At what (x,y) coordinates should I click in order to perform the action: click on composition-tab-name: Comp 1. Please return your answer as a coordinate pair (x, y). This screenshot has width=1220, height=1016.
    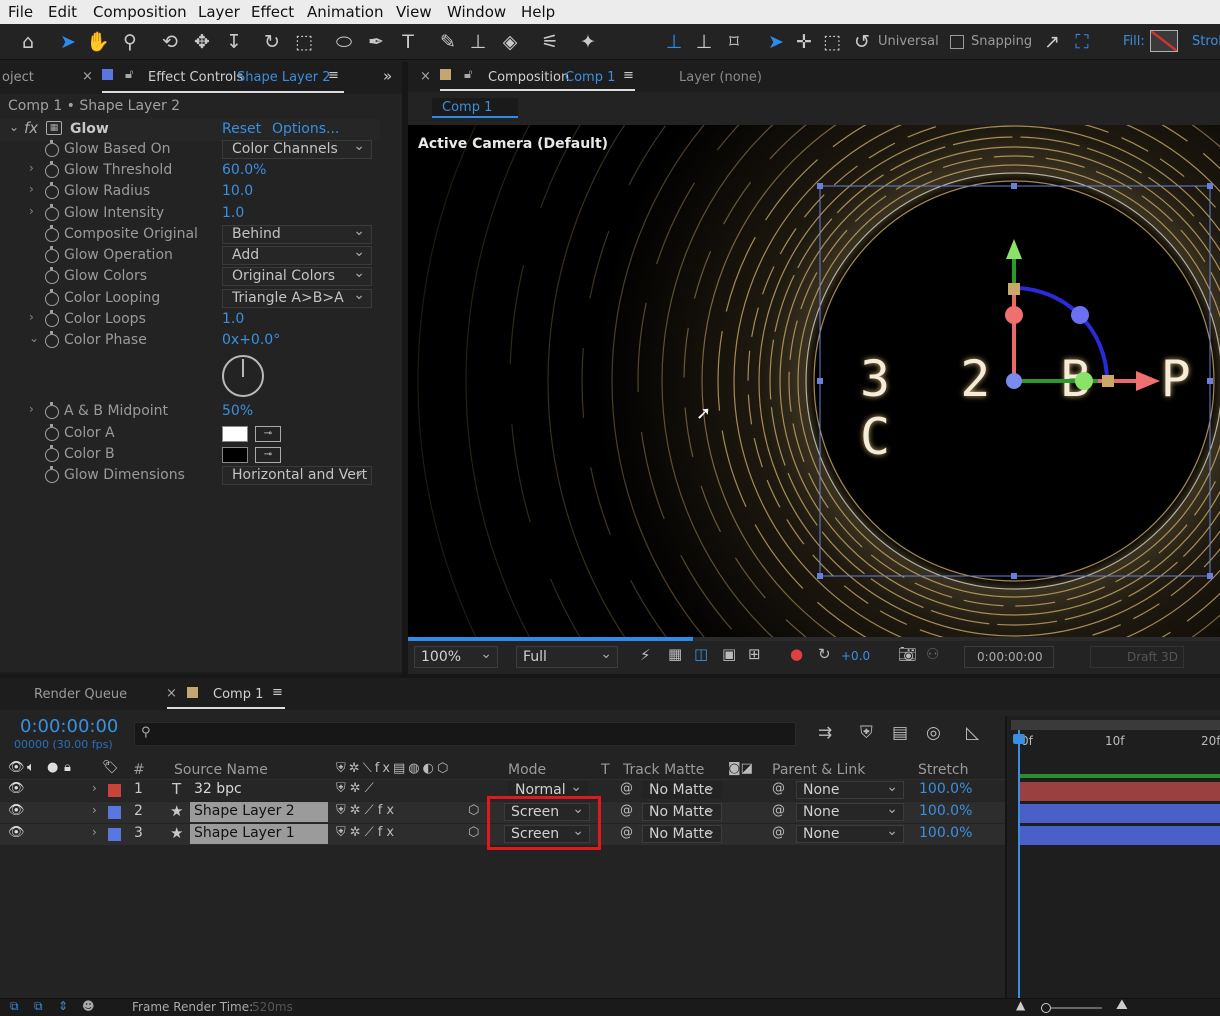
    Looking at the image, I should click on (590, 77).